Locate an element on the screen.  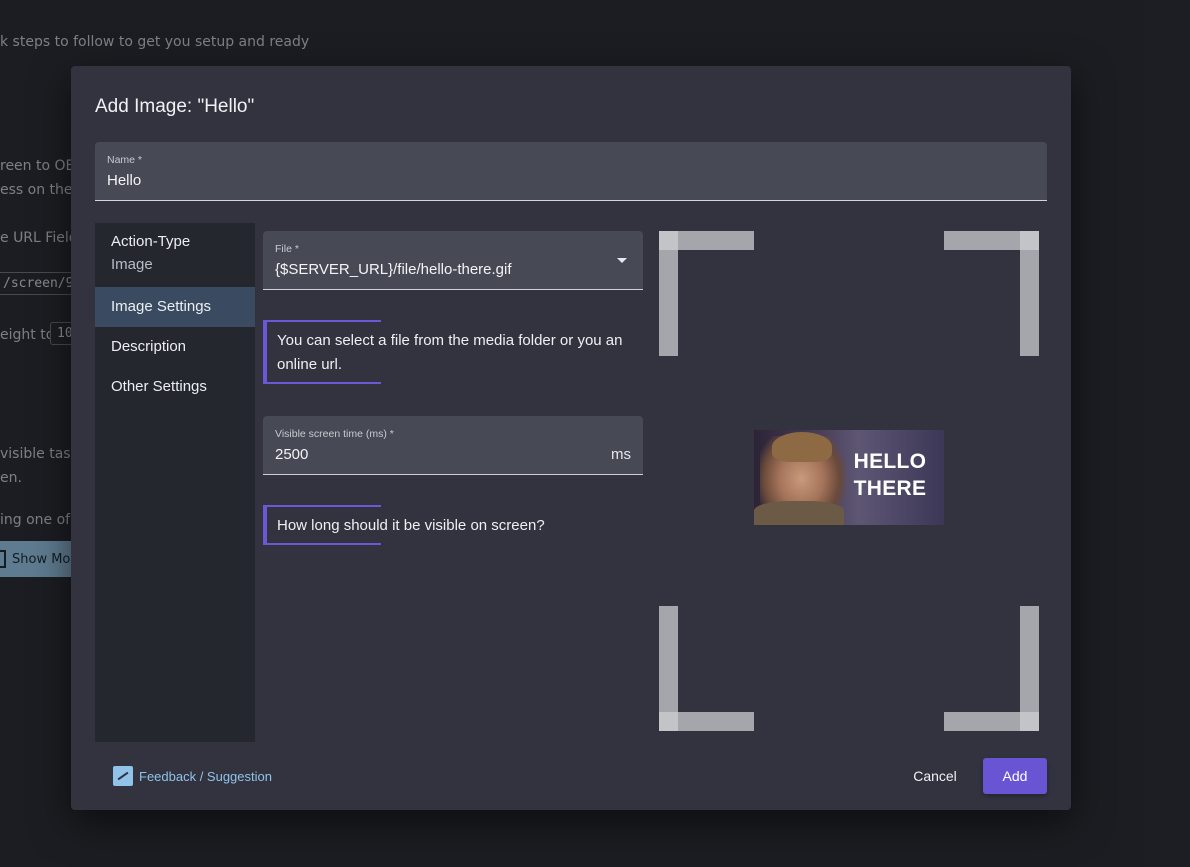
name-field: Name * Hello is located at coordinates (571, 171).